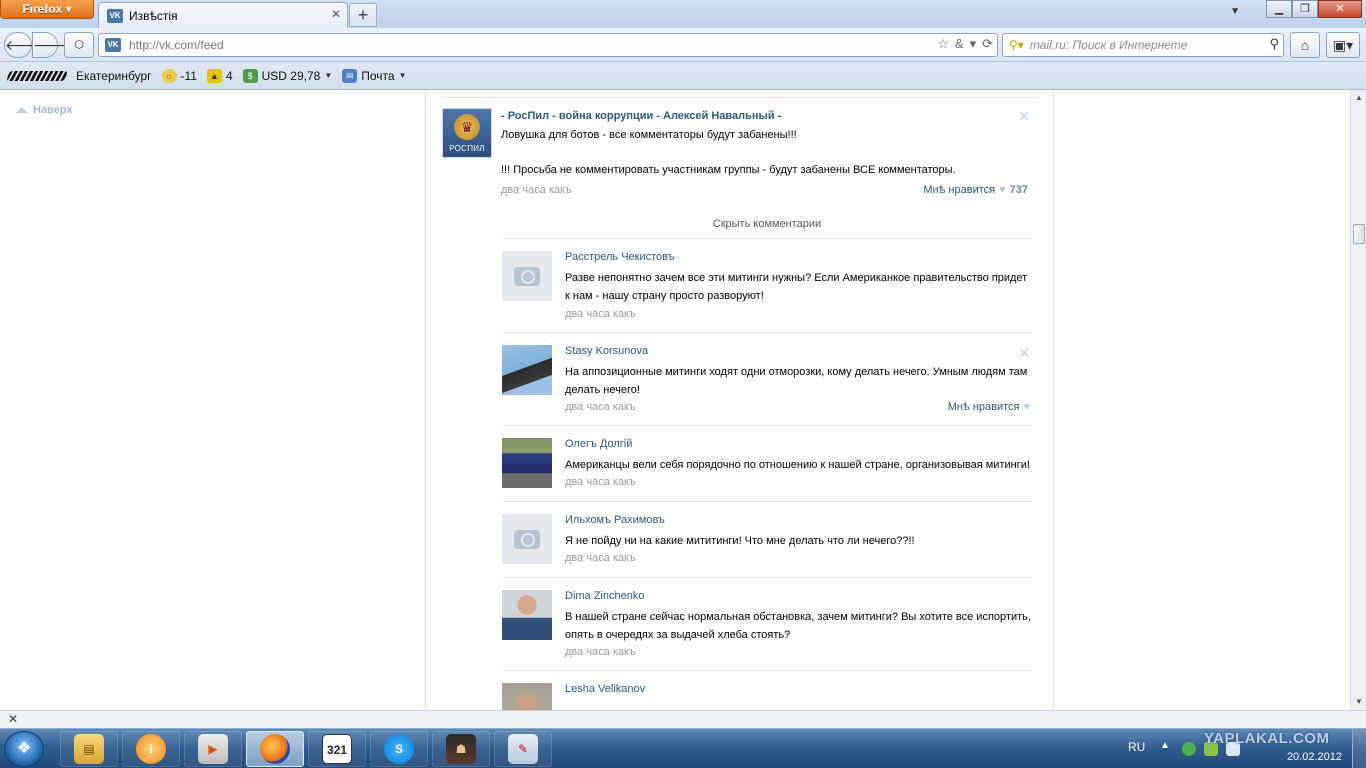 Image resolution: width=1366 pixels, height=768 pixels. Describe the element at coordinates (1109, 45) in the screenshot. I see `search-input: mail.ru: Поиск в Интернете` at that location.